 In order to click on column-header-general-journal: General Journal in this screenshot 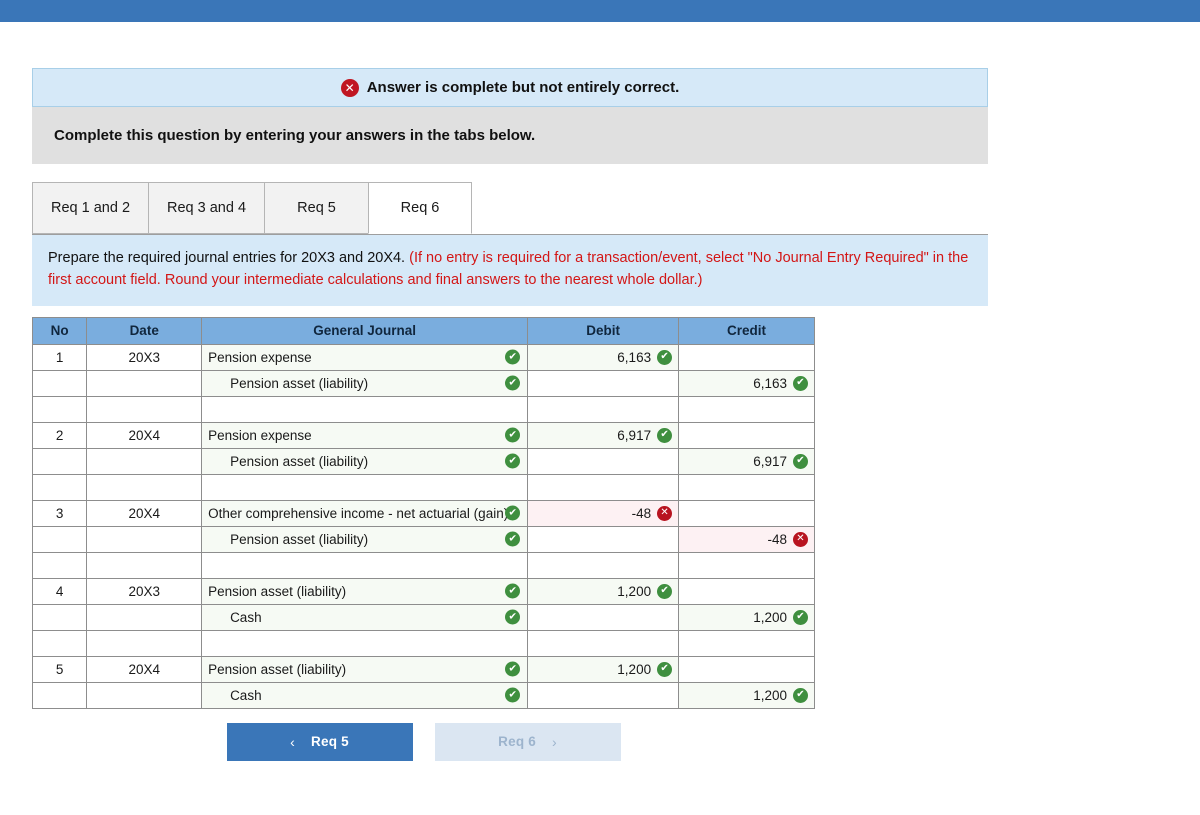, I will do `click(365, 330)`.